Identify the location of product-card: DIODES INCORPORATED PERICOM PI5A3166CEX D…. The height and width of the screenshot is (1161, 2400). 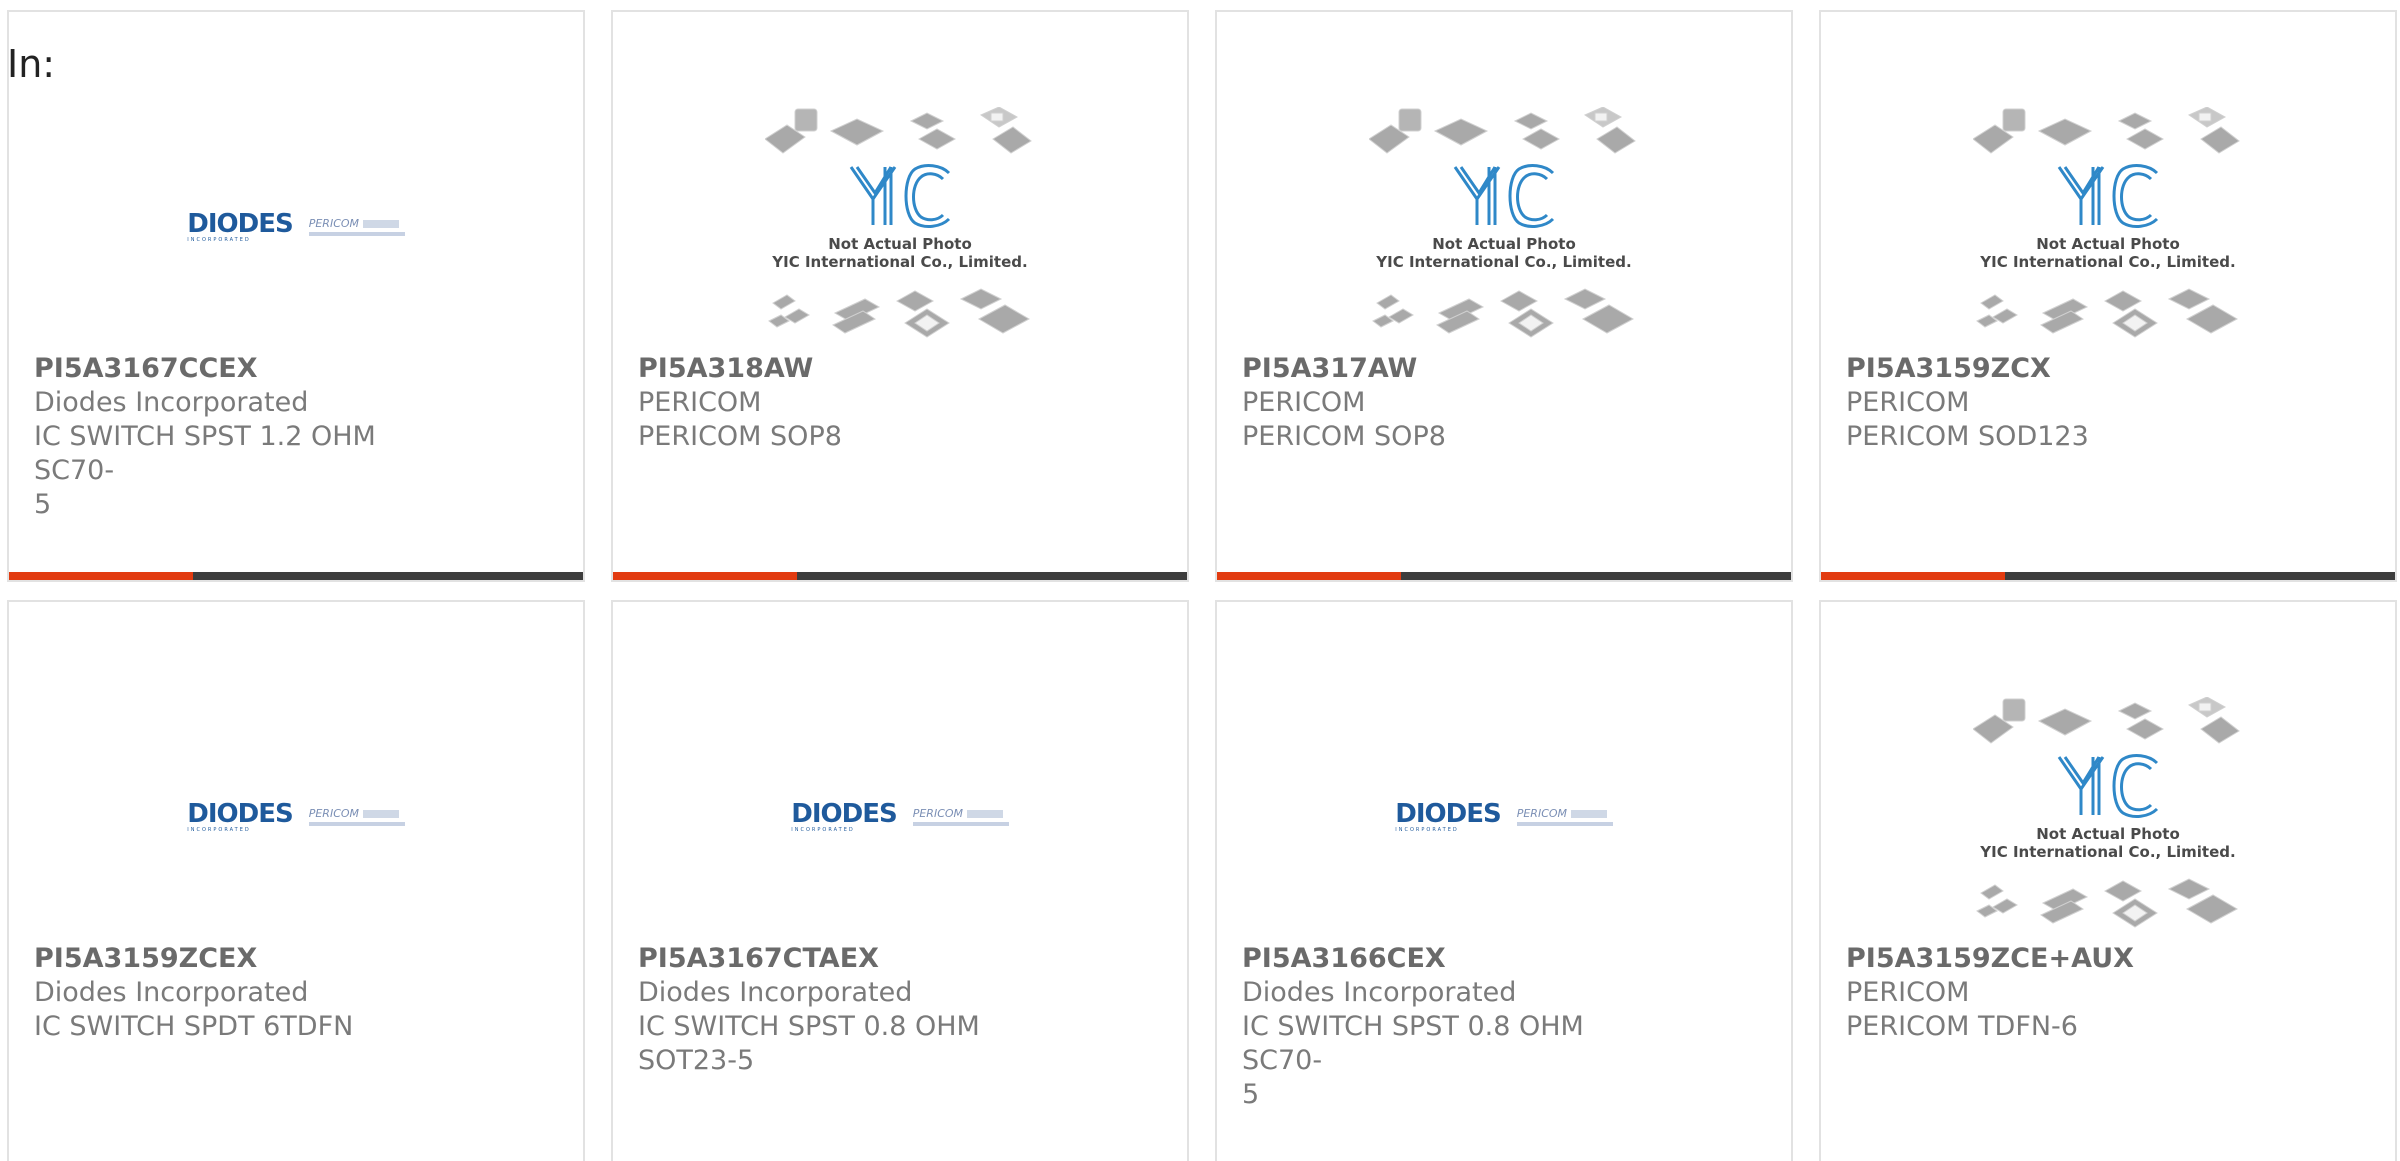
(1504, 880).